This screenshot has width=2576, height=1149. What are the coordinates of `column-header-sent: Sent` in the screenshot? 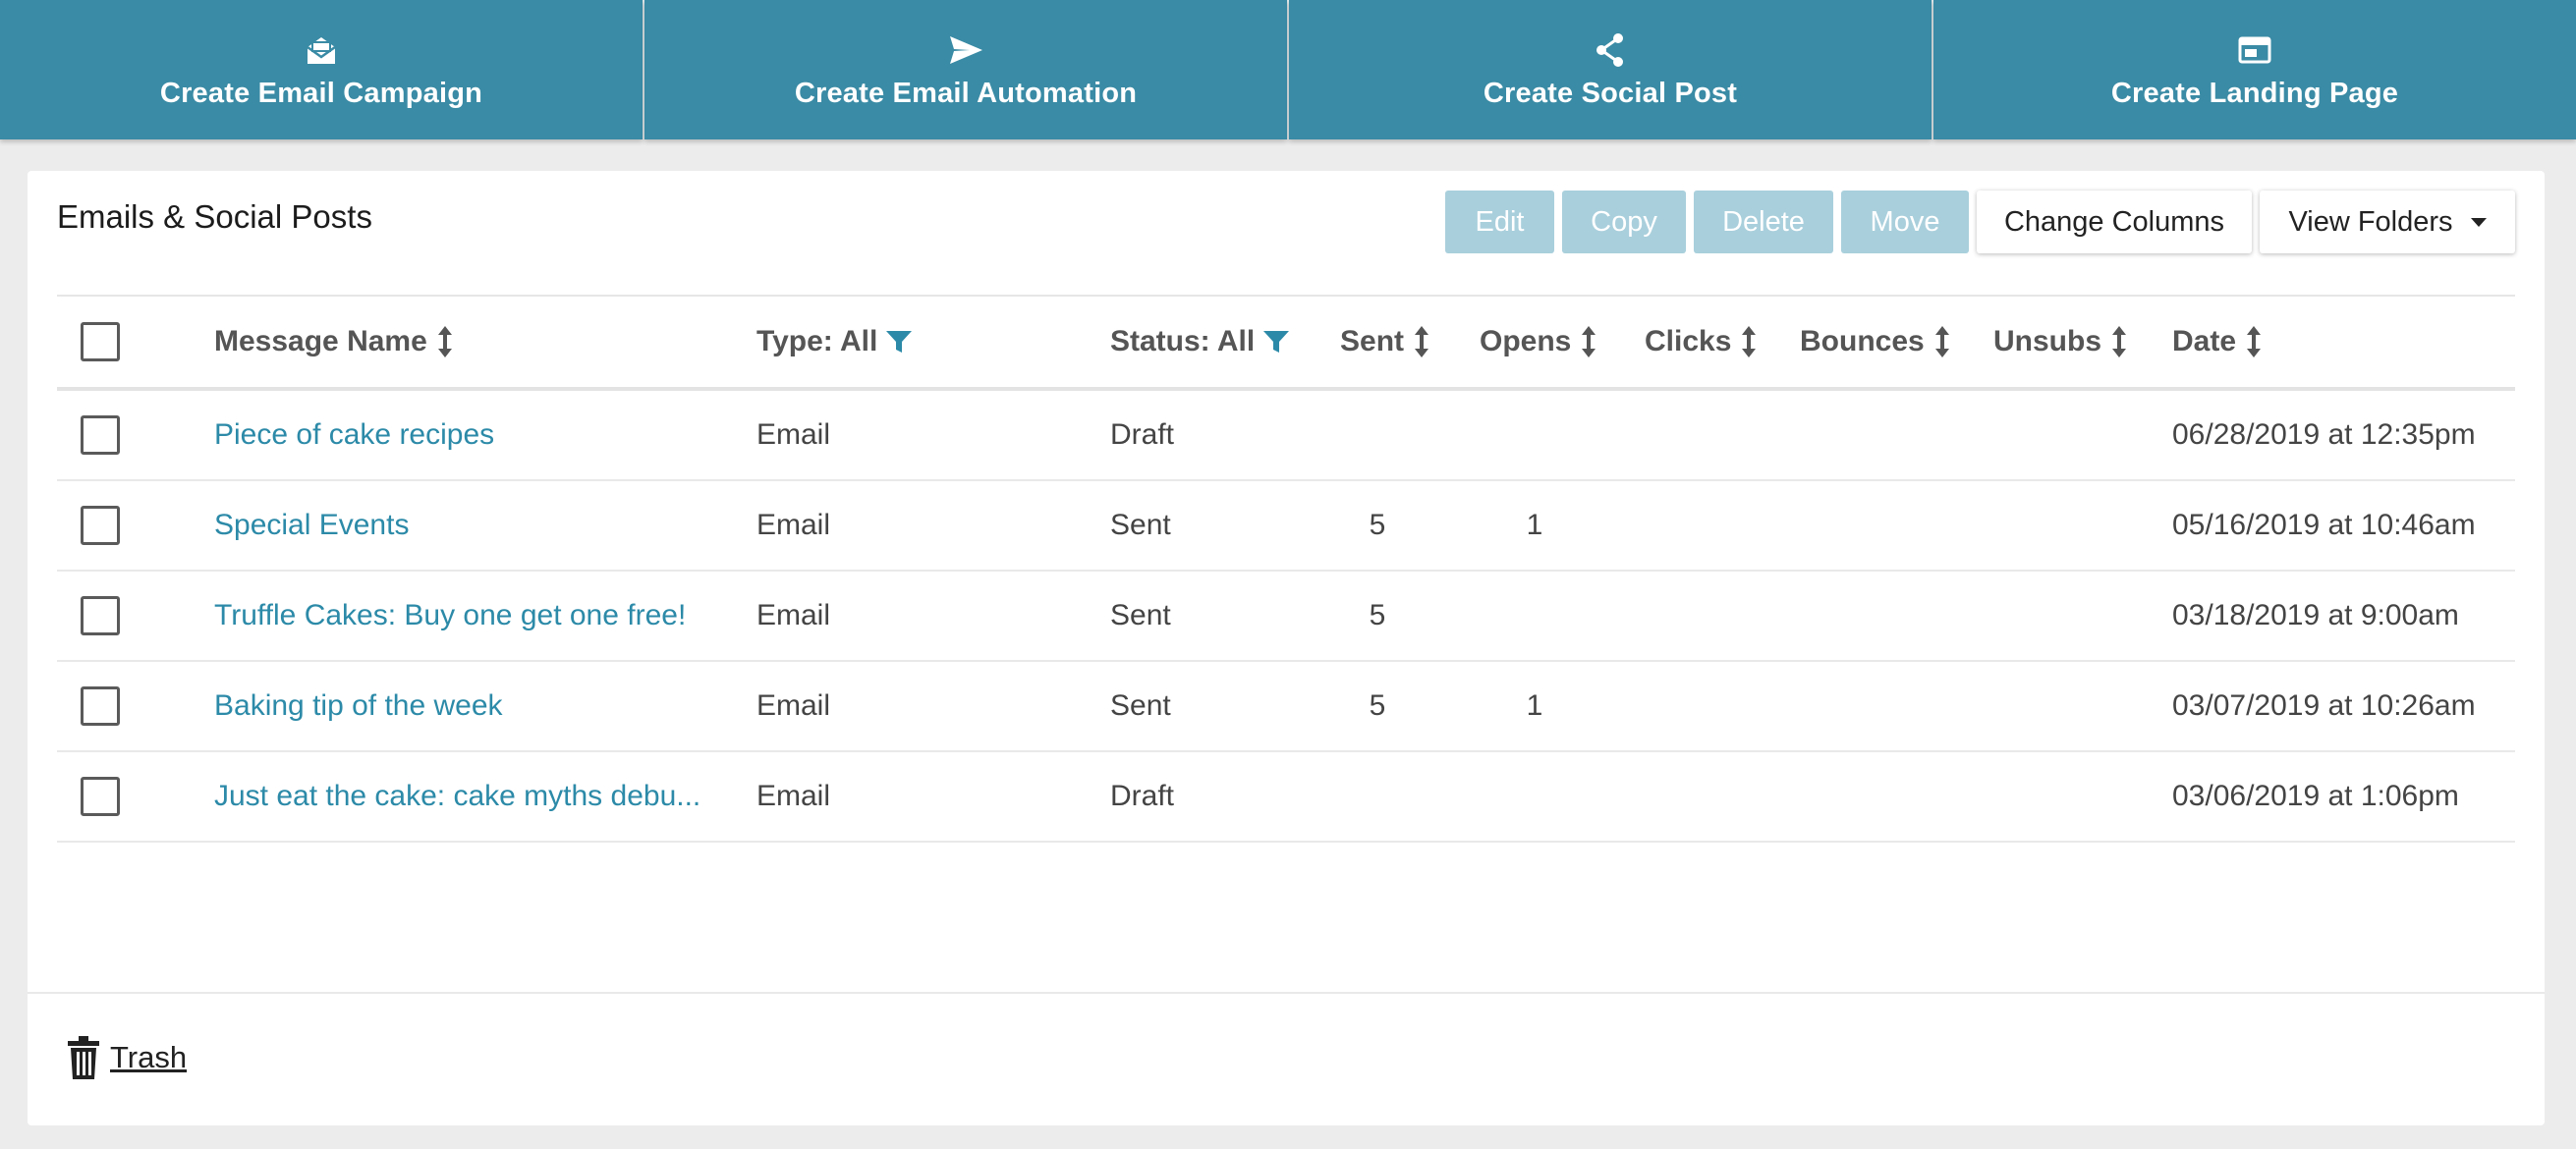 It's located at (1384, 342).